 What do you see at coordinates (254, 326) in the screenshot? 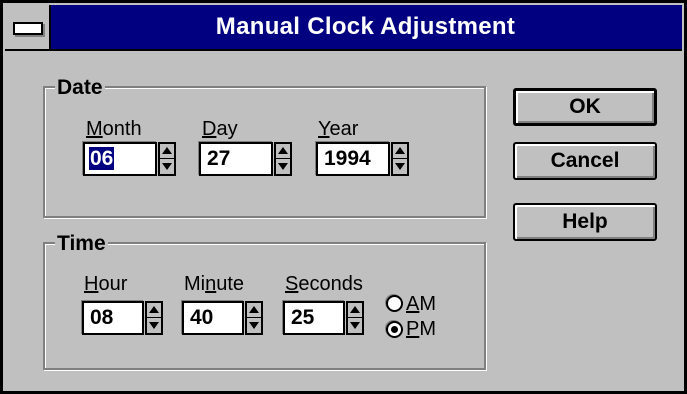
I see `minute-down-arrow-icon` at bounding box center [254, 326].